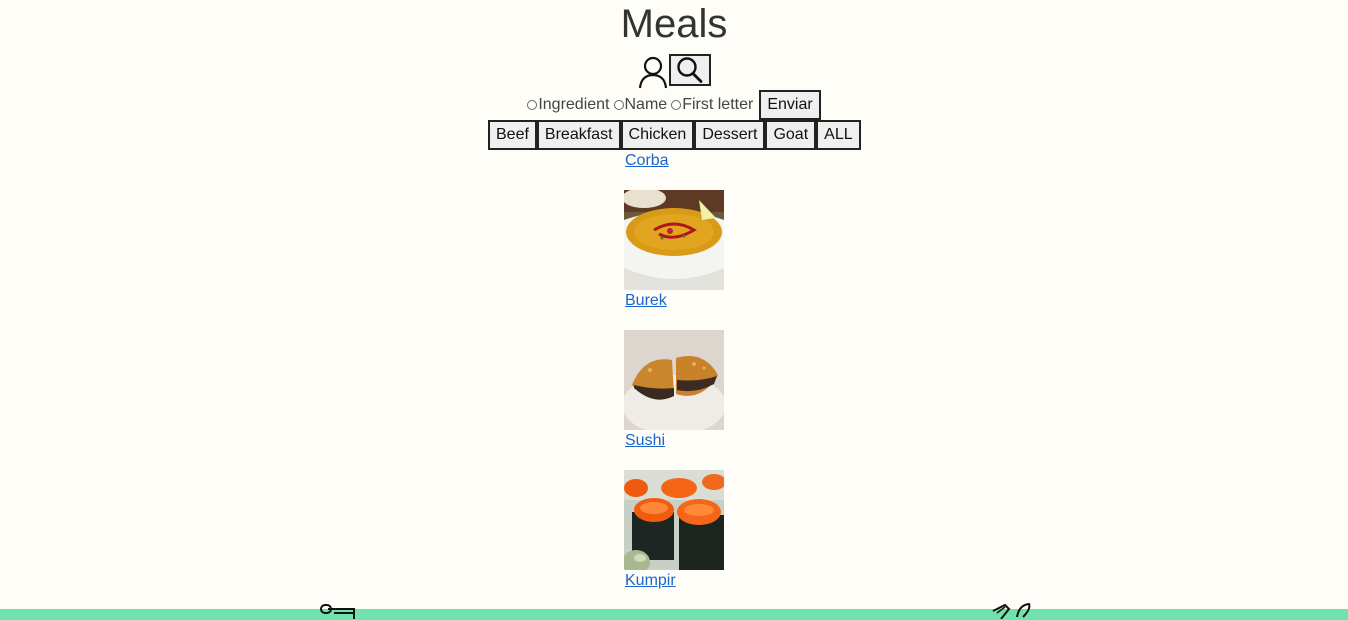 The width and height of the screenshot is (1348, 620). What do you see at coordinates (718, 104) in the screenshot?
I see `radio-first-letter-label: First letter` at bounding box center [718, 104].